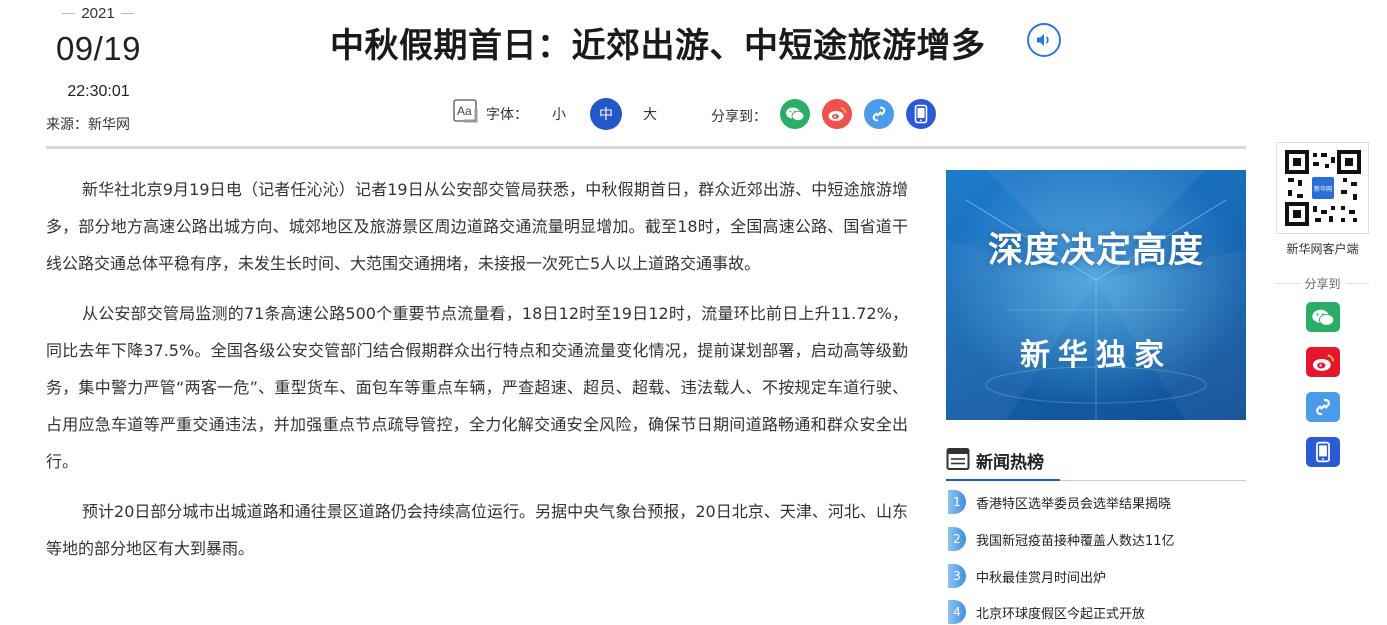  What do you see at coordinates (1322, 249) in the screenshot?
I see `client-label: 新华网客户端` at bounding box center [1322, 249].